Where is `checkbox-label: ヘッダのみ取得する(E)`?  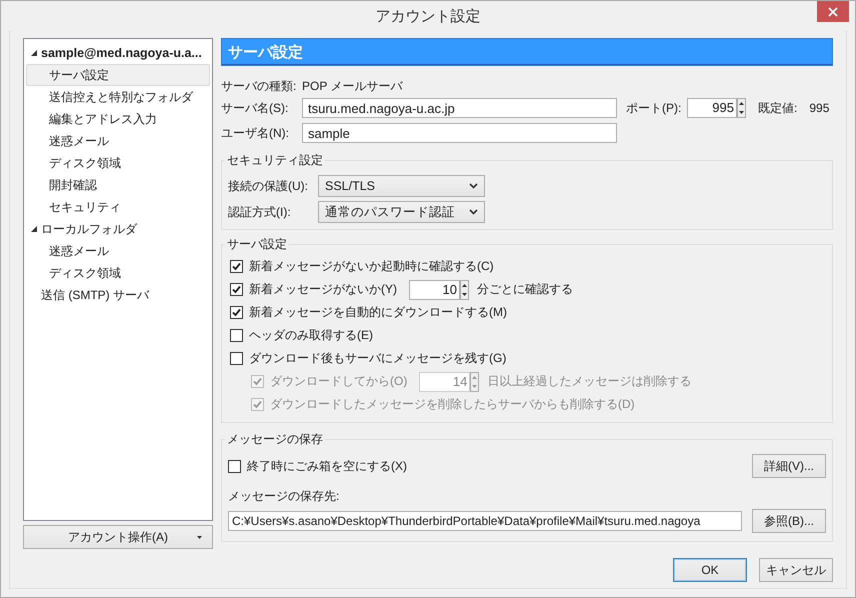 checkbox-label: ヘッダのみ取得する(E) is located at coordinates (311, 335).